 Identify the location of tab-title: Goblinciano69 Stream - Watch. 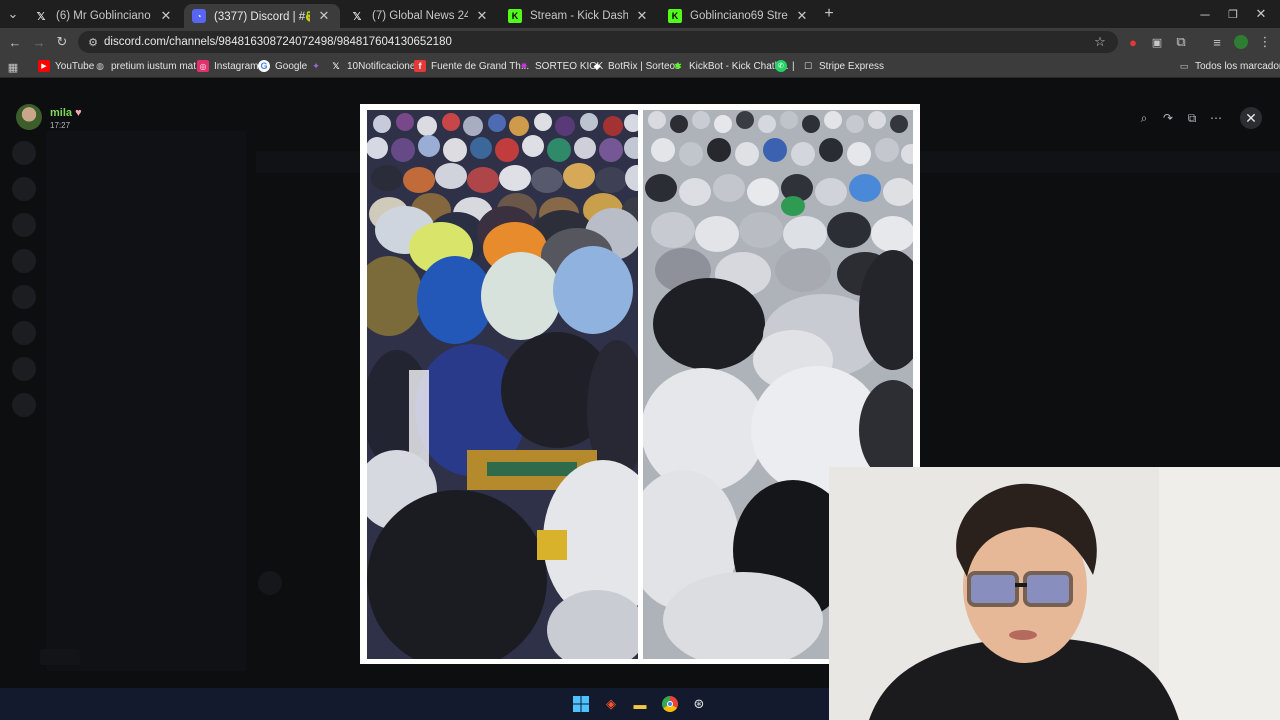
(739, 16).